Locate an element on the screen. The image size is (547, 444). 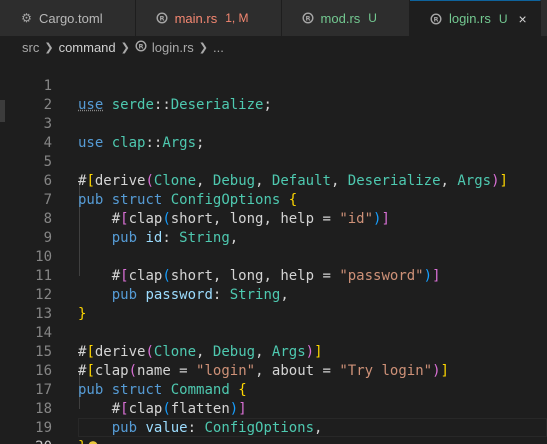
tab-mod-rs: R mod.rs U is located at coordinates (345, 18).